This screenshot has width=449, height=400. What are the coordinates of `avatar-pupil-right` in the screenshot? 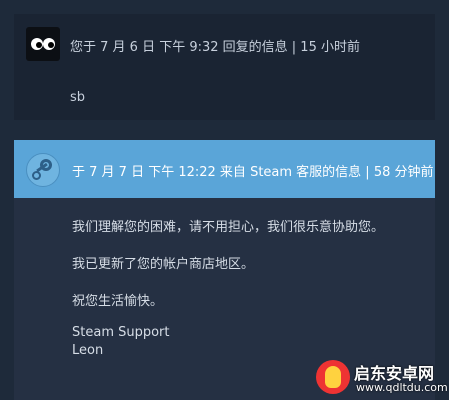 It's located at (51, 45).